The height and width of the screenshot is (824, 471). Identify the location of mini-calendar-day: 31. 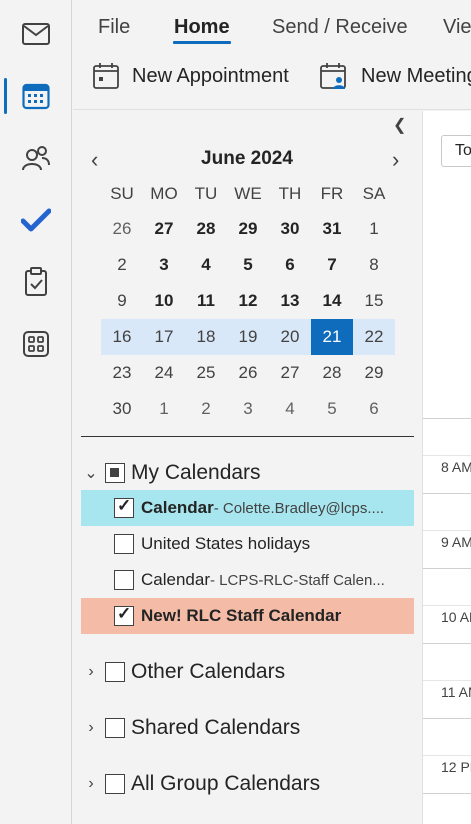
(332, 229).